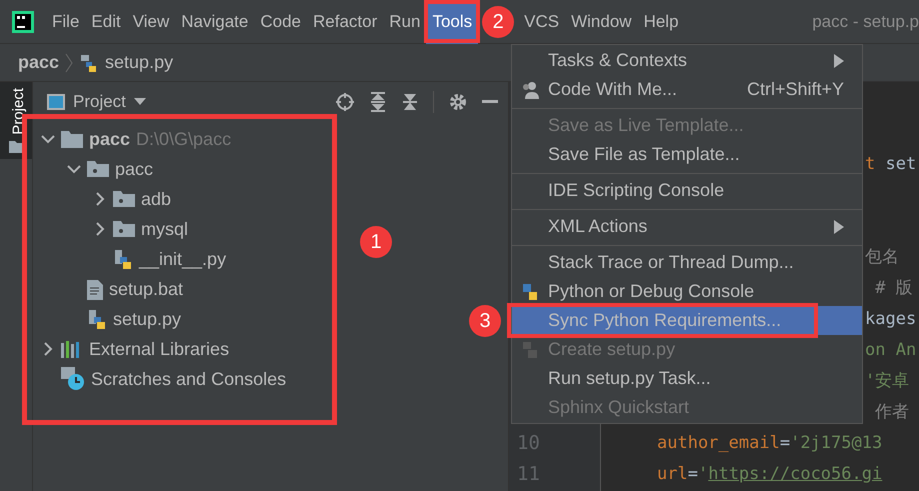  Describe the element at coordinates (23, 21) in the screenshot. I see `app-logo-icon` at that location.